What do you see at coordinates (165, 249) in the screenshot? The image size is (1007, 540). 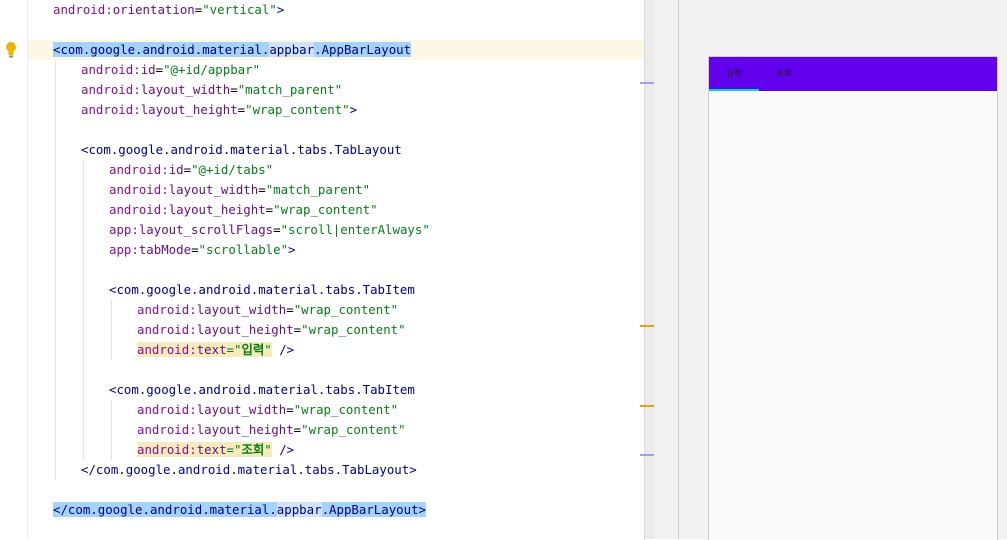 I see `code-token: tabMode` at bounding box center [165, 249].